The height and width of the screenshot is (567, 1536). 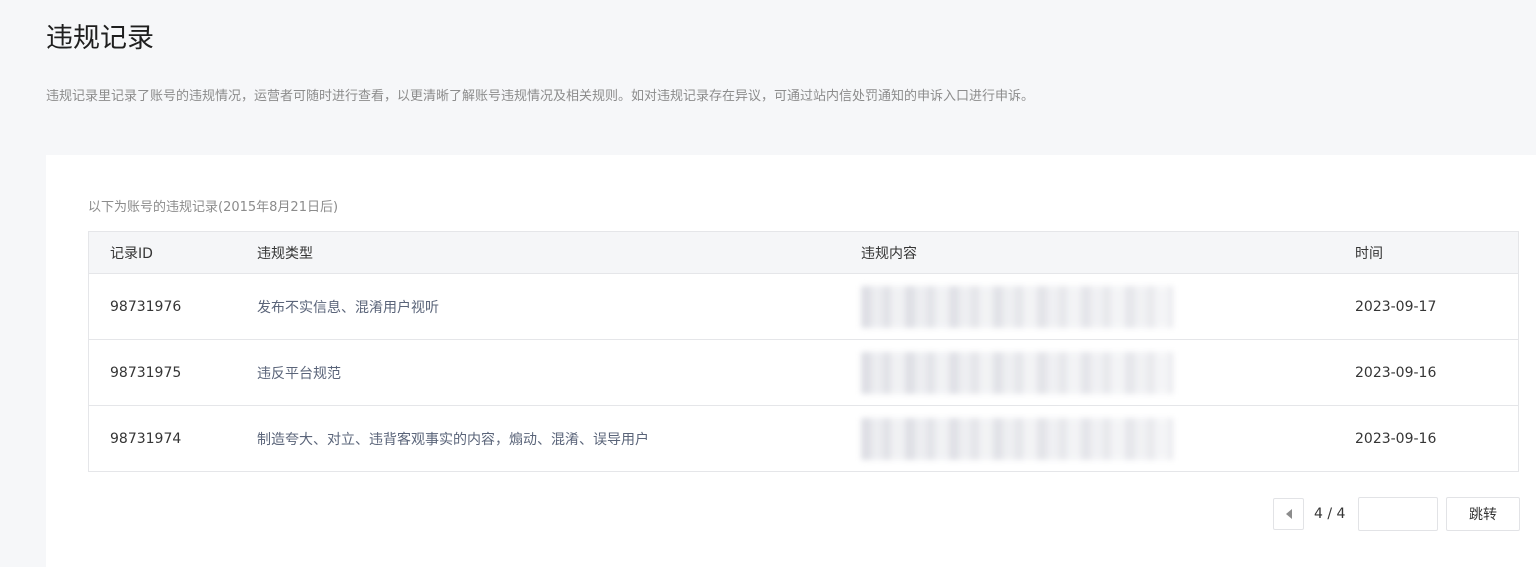 What do you see at coordinates (213, 207) in the screenshot?
I see `records-caption: 以下为账号的违规记录(2015年8月21日后)` at bounding box center [213, 207].